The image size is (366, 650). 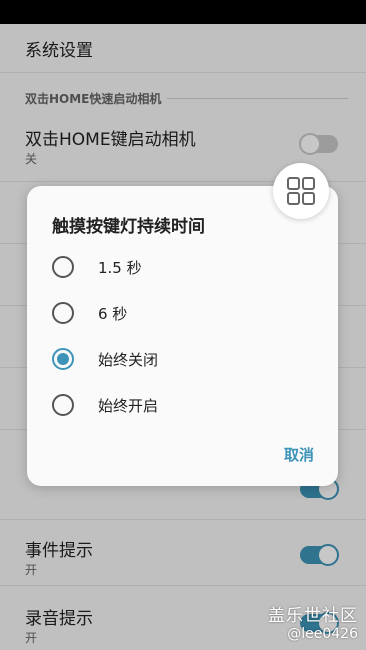 I want to click on watermark-user: @lee0426, so click(x=322, y=634).